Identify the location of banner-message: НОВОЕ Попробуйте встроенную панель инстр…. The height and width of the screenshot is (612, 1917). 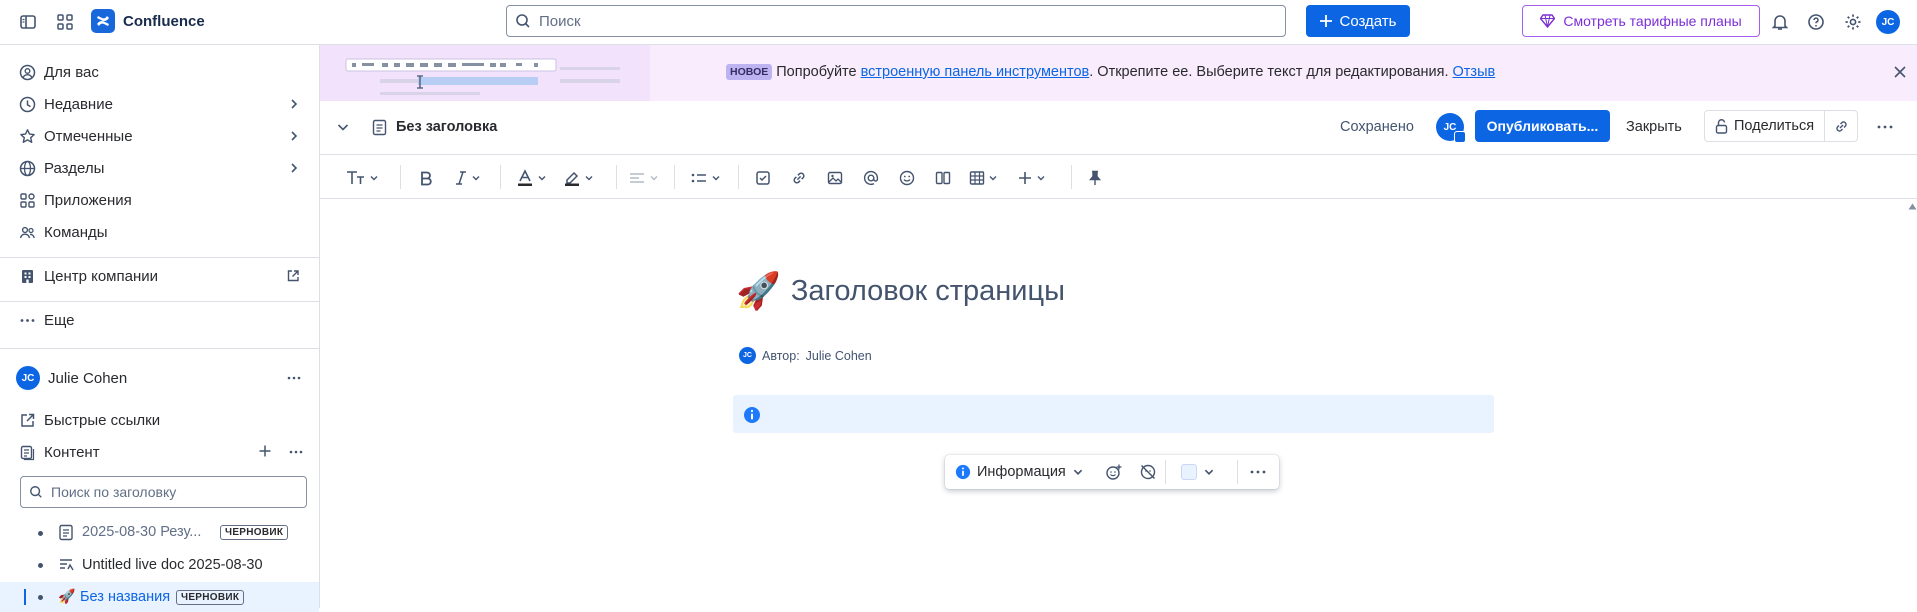
(1110, 72).